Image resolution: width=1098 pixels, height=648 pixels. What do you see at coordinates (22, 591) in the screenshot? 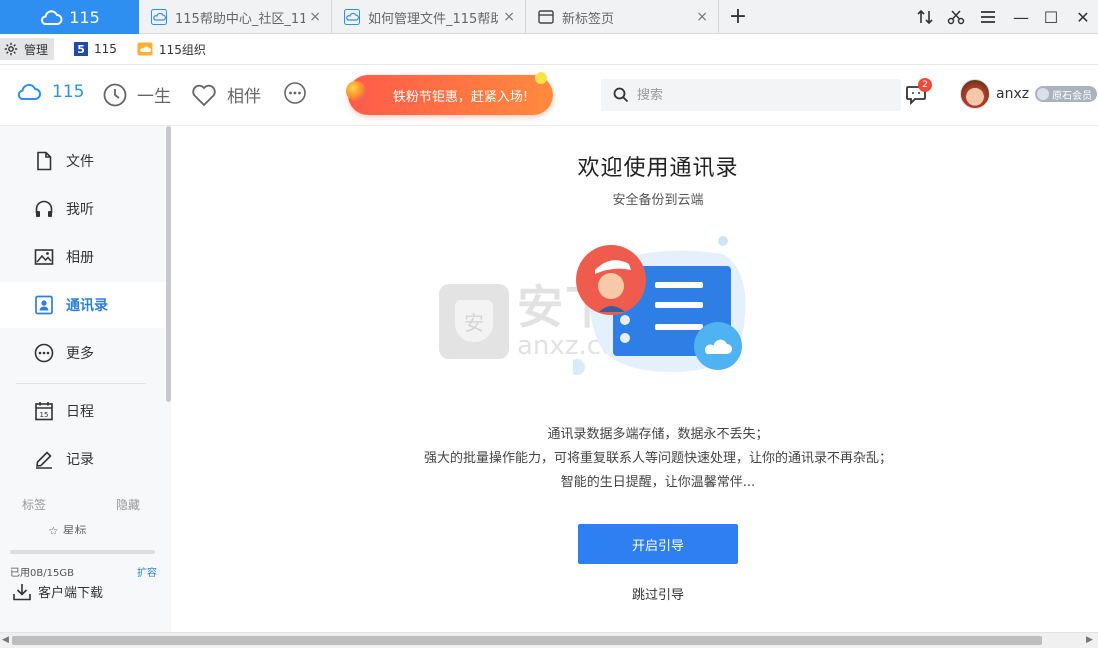
I see `download-icon` at bounding box center [22, 591].